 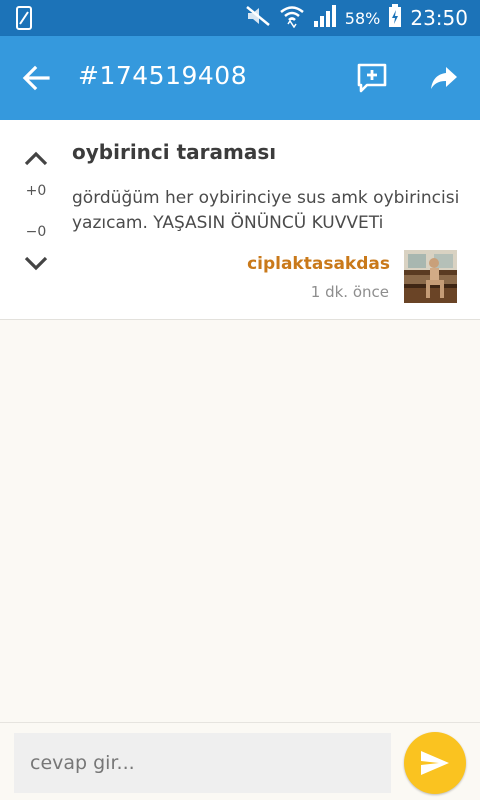 What do you see at coordinates (362, 18) in the screenshot?
I see `battery-percent: 58%` at bounding box center [362, 18].